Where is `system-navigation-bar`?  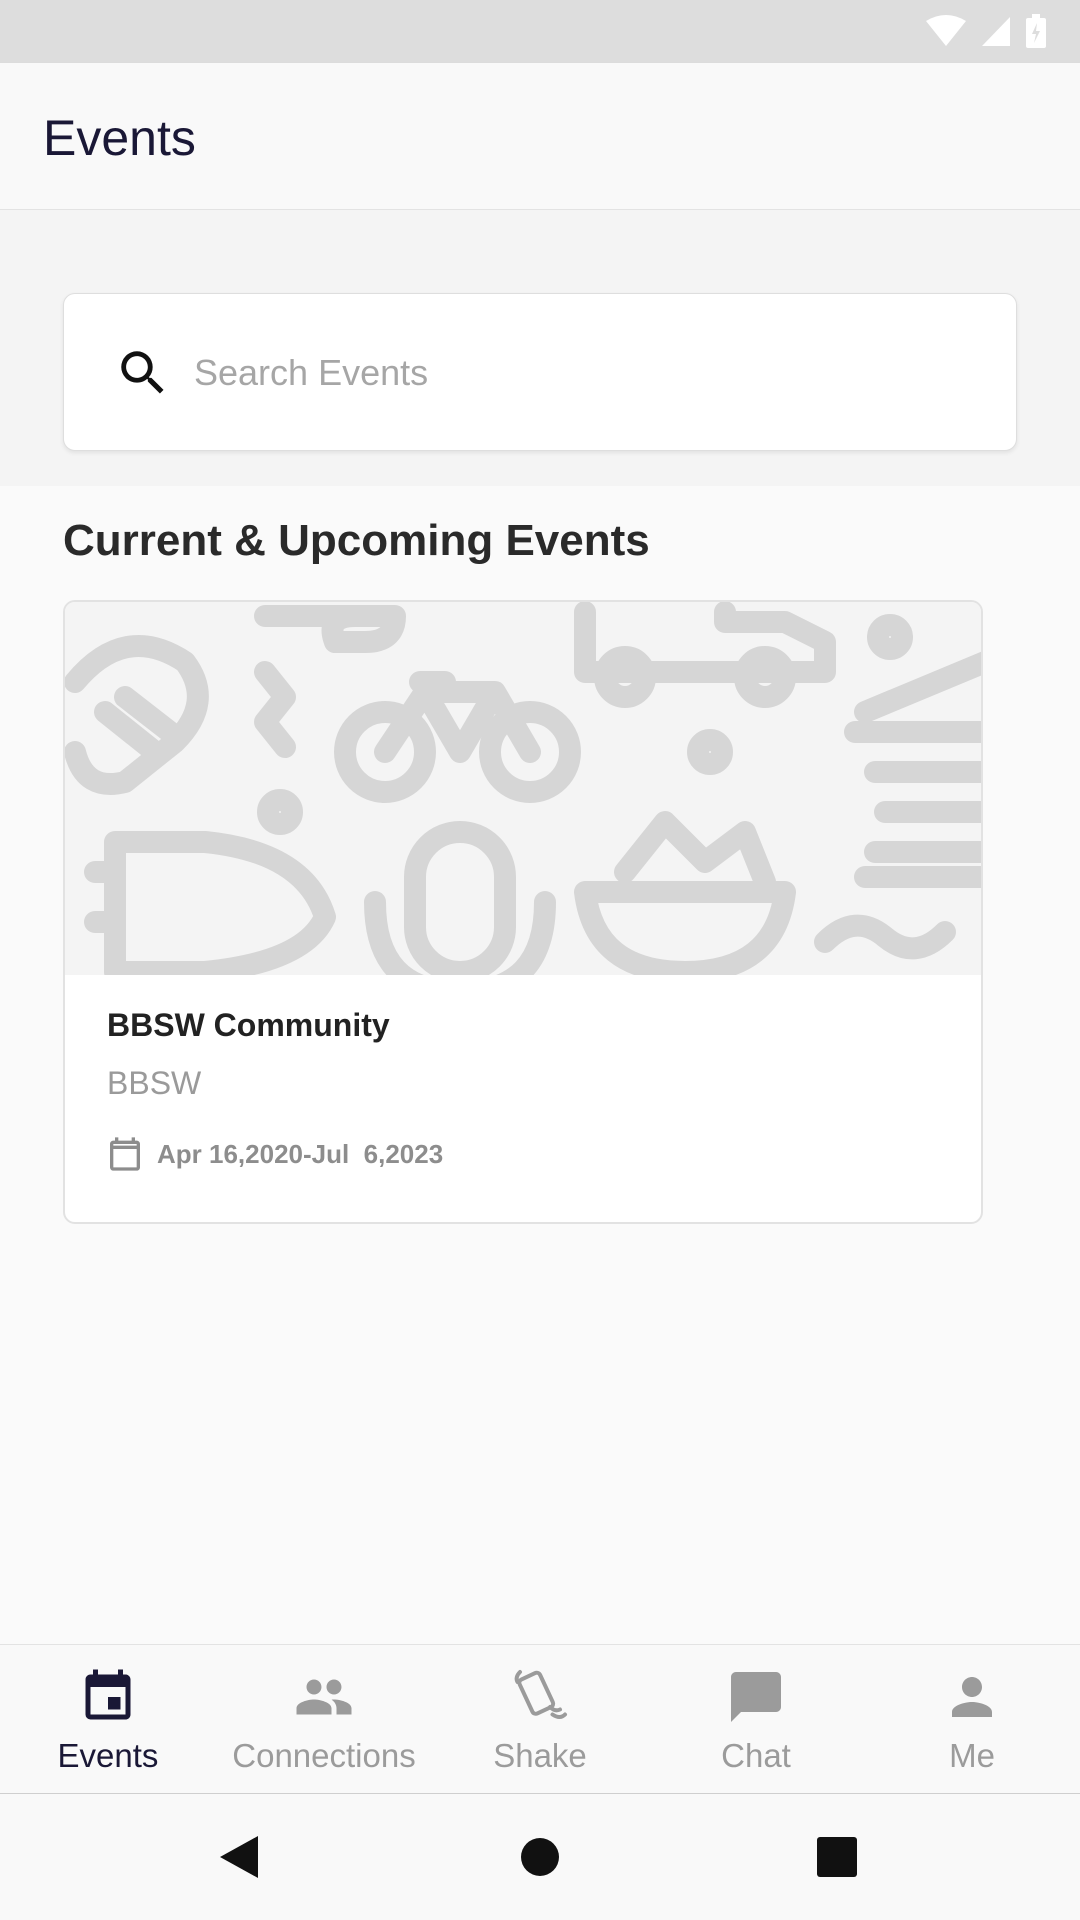 system-navigation-bar is located at coordinates (540, 1857).